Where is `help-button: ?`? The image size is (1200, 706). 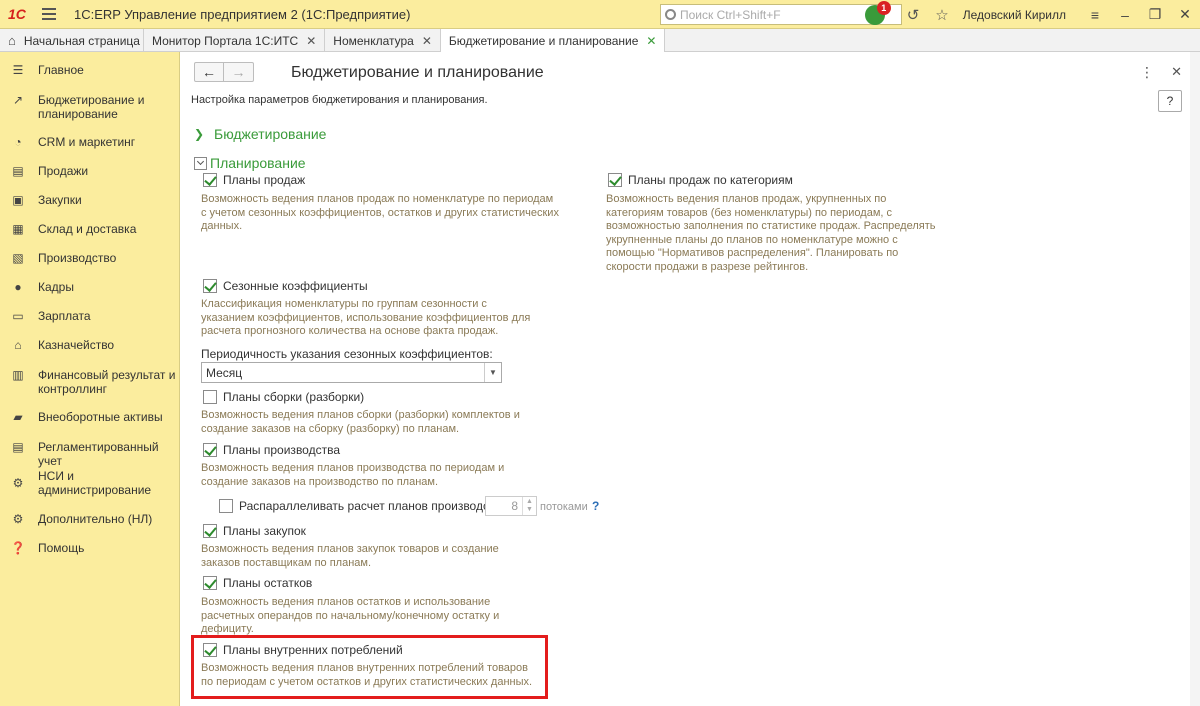
help-button: ? is located at coordinates (1170, 101).